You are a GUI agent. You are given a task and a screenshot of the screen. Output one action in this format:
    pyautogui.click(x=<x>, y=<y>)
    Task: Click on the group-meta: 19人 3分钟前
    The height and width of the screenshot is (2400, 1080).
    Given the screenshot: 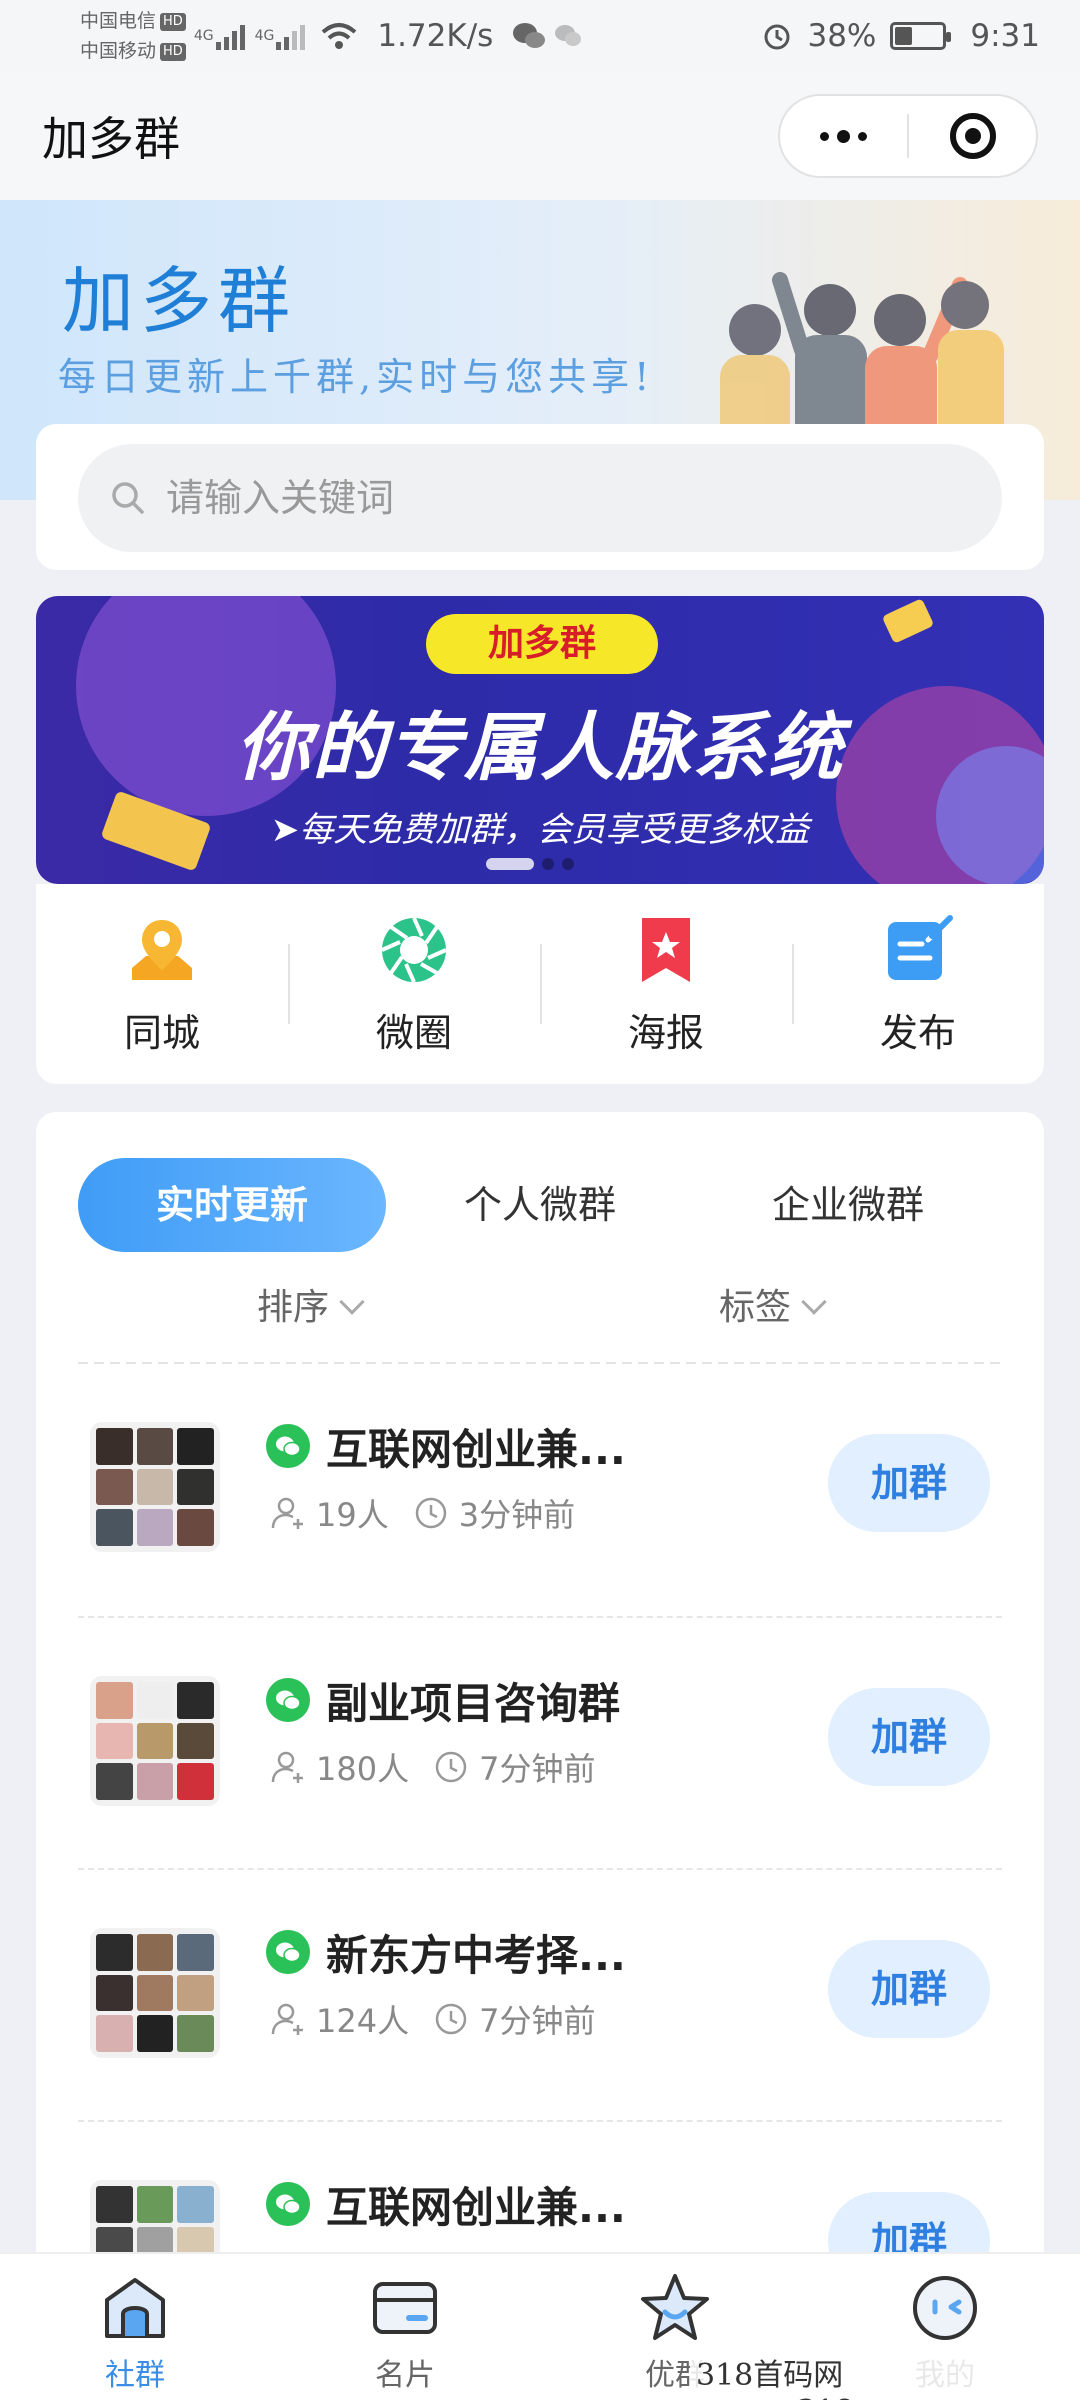 What is the action you would take?
    pyautogui.click(x=421, y=1513)
    